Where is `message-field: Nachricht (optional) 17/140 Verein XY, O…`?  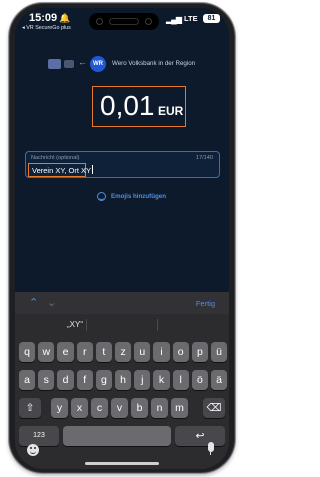
message-field: Nachricht (optional) 17/140 Verein XY, O… is located at coordinates (122, 164).